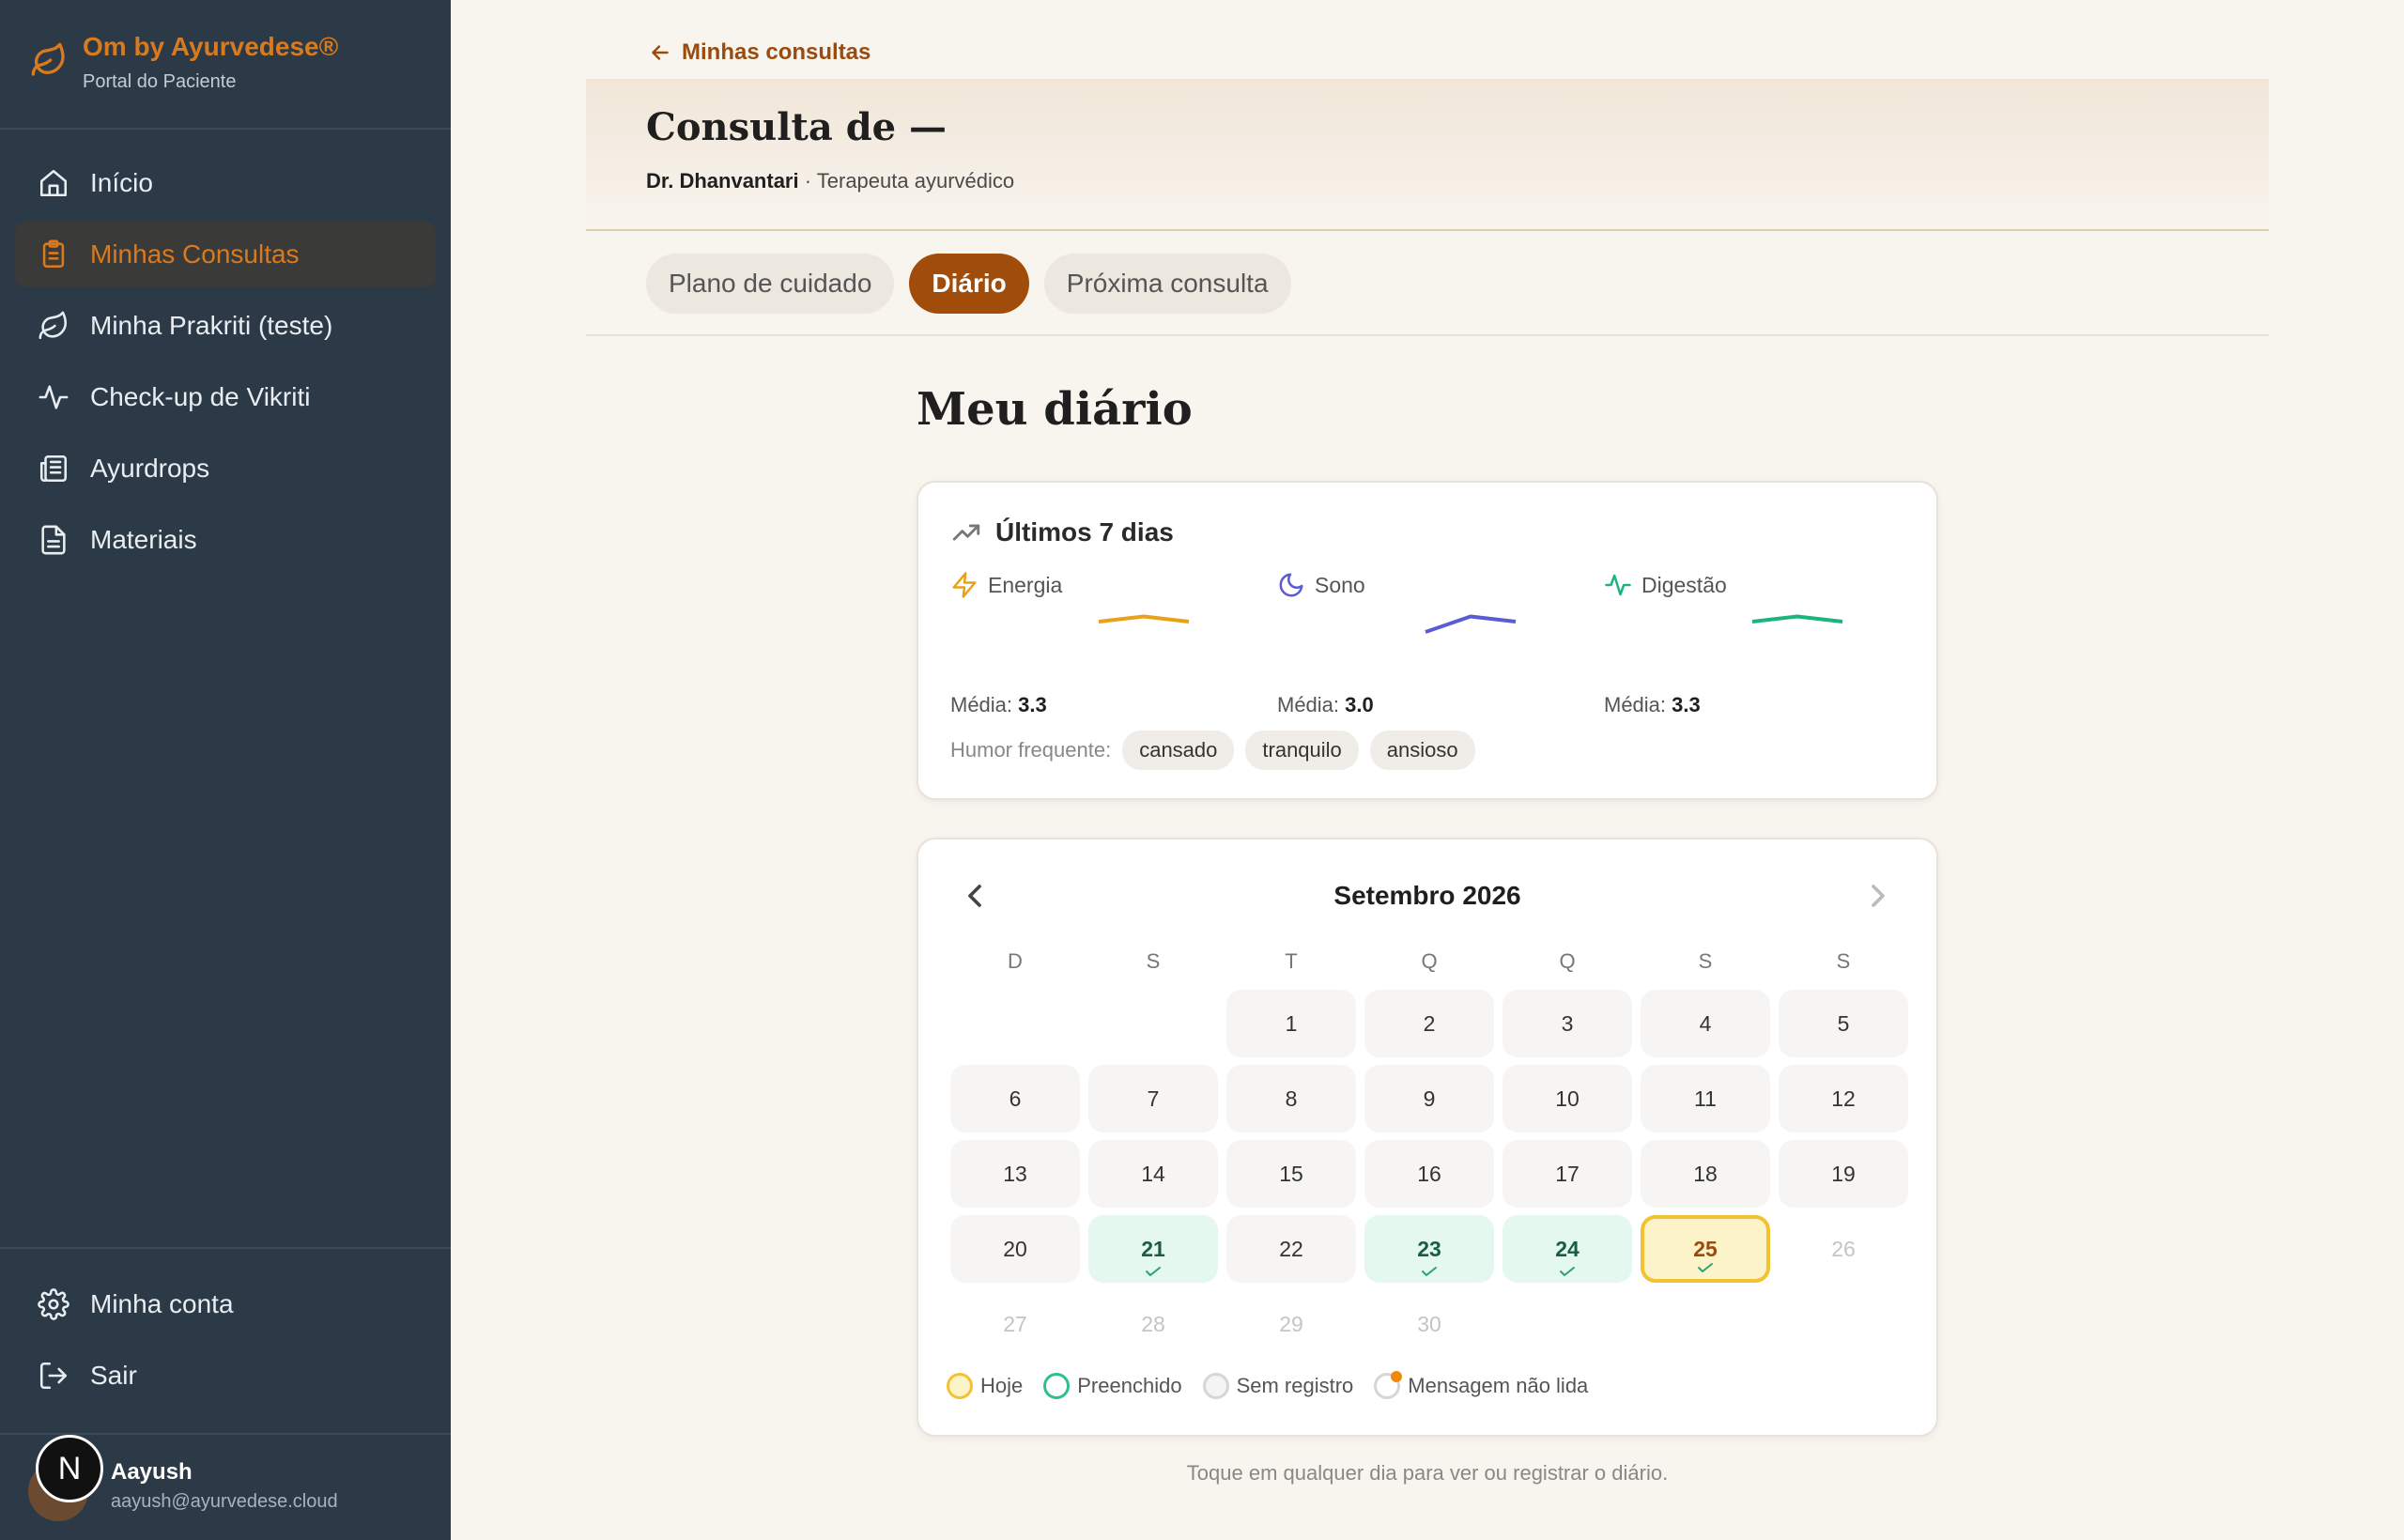  What do you see at coordinates (1705, 1023) in the screenshot?
I see `calendar-day-4: 4` at bounding box center [1705, 1023].